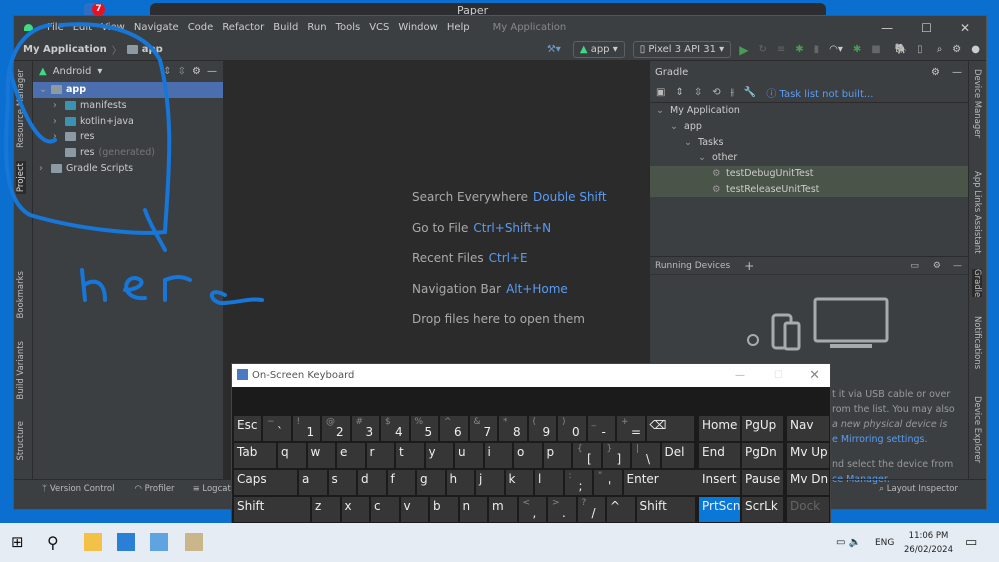 This screenshot has height=562, width=999. Describe the element at coordinates (537, 289) in the screenshot. I see `hint-shortcut: Alt+Home` at that location.